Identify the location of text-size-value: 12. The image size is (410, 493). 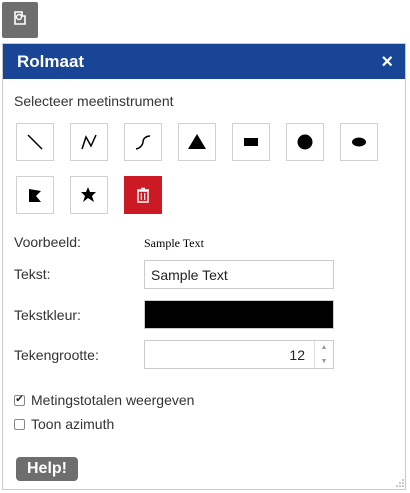
(297, 354).